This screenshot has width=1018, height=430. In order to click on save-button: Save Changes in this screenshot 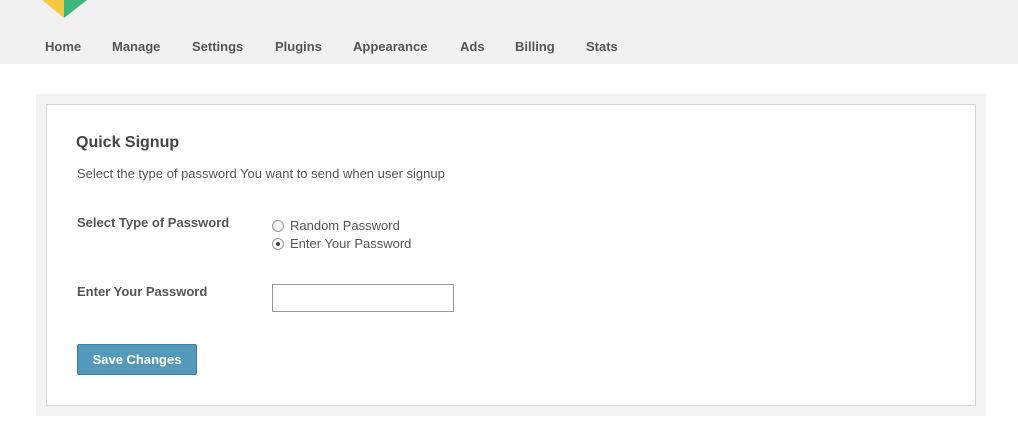, I will do `click(137, 359)`.